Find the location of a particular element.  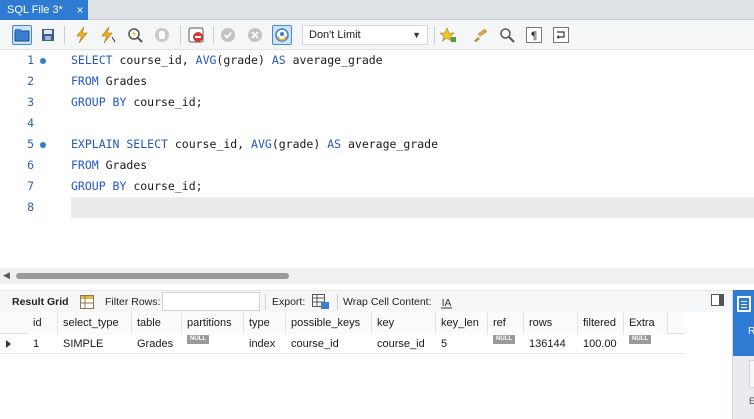

editor-line: 3 GROUP BY course_id; is located at coordinates (377, 102).